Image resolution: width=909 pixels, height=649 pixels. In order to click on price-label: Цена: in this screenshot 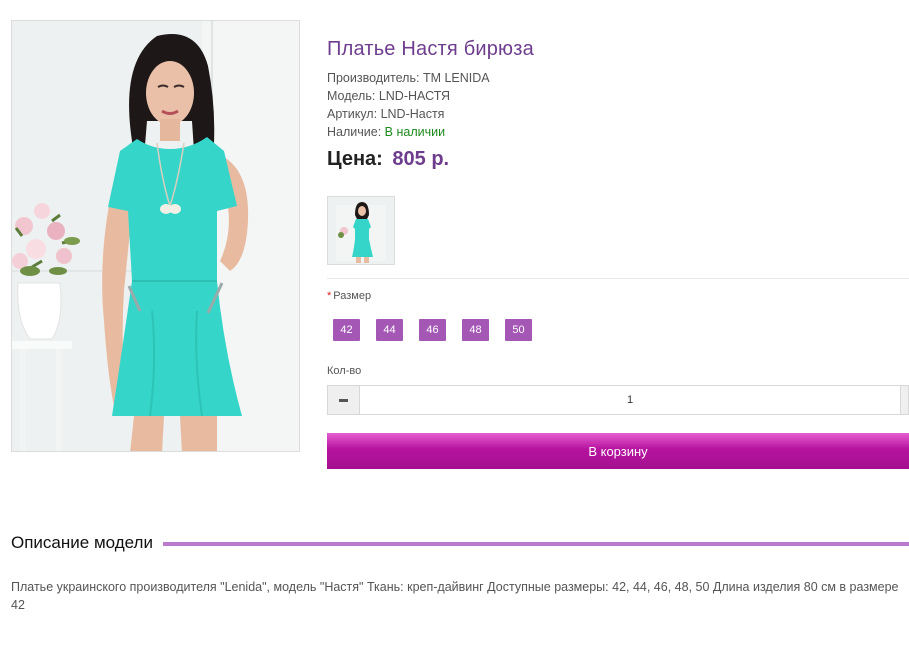, I will do `click(355, 159)`.